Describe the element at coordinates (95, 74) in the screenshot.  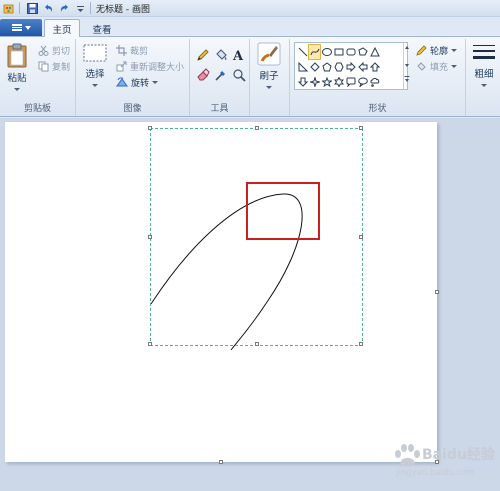
I see `select-label: 选择` at that location.